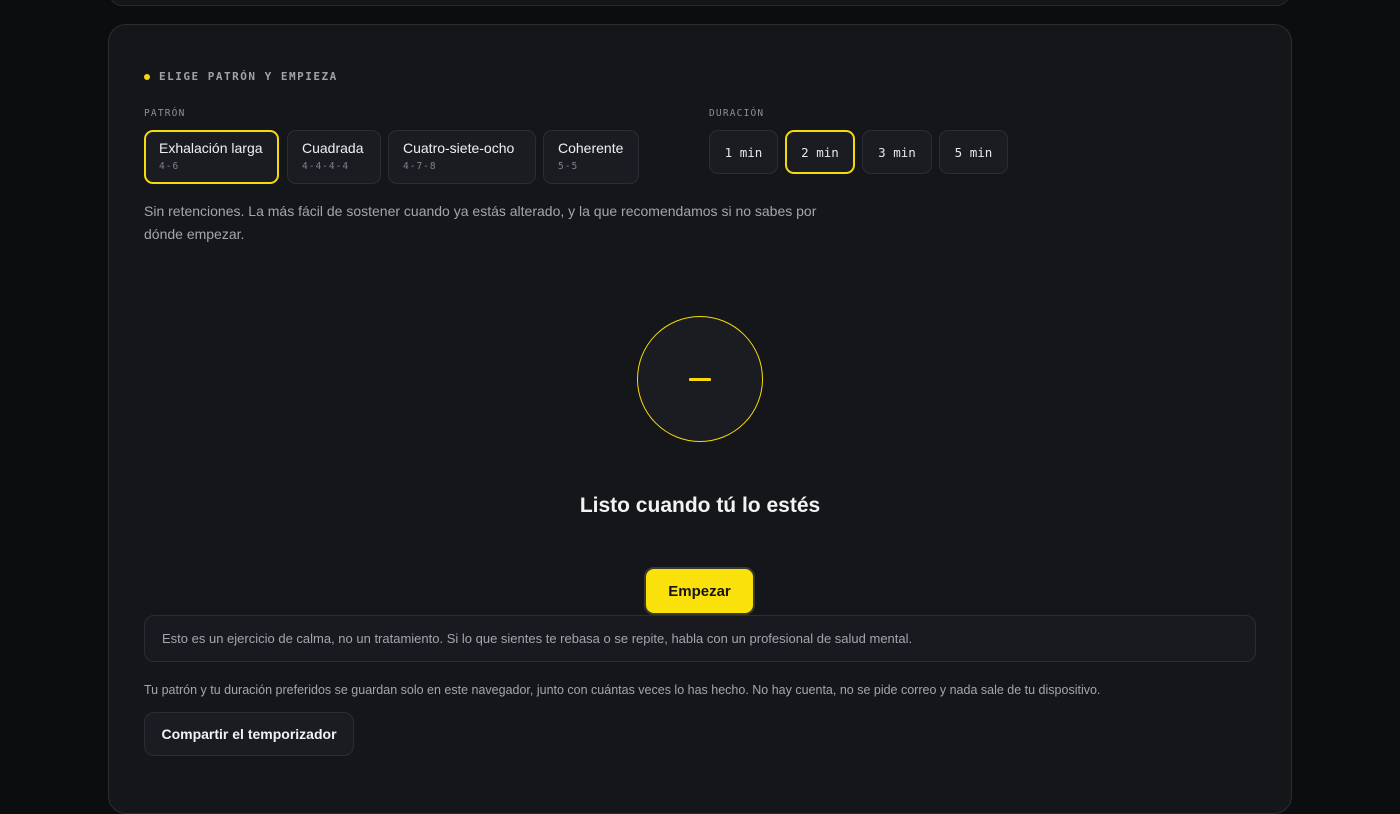 The image size is (1400, 814). Describe the element at coordinates (248, 76) in the screenshot. I see `section-heading-text: ELIGE PATRÓN Y EMPIEZA` at that location.